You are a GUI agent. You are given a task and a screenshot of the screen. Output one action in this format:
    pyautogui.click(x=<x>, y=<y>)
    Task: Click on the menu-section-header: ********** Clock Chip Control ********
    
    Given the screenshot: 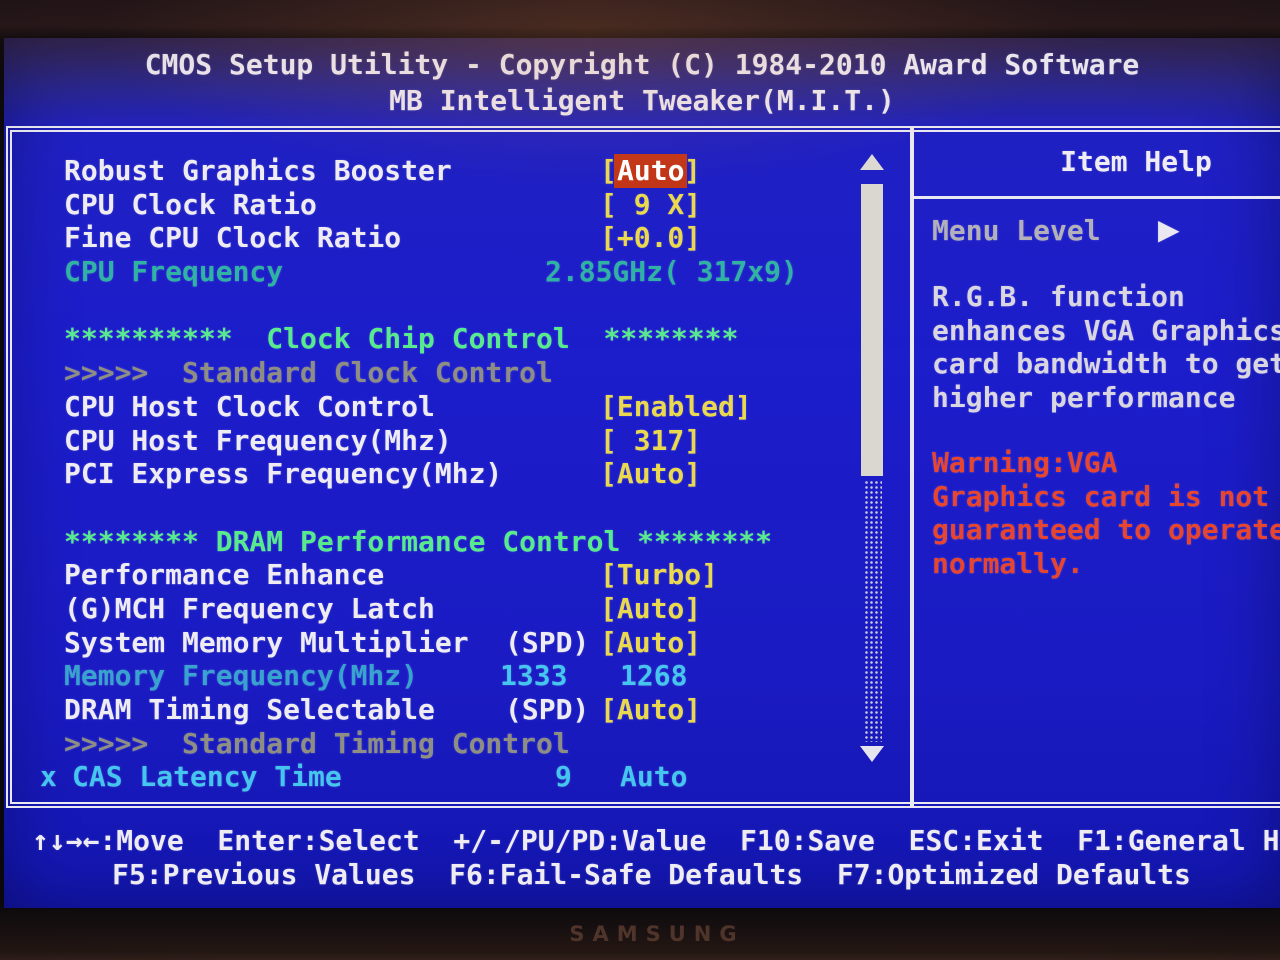 What is the action you would take?
    pyautogui.click(x=458, y=339)
    